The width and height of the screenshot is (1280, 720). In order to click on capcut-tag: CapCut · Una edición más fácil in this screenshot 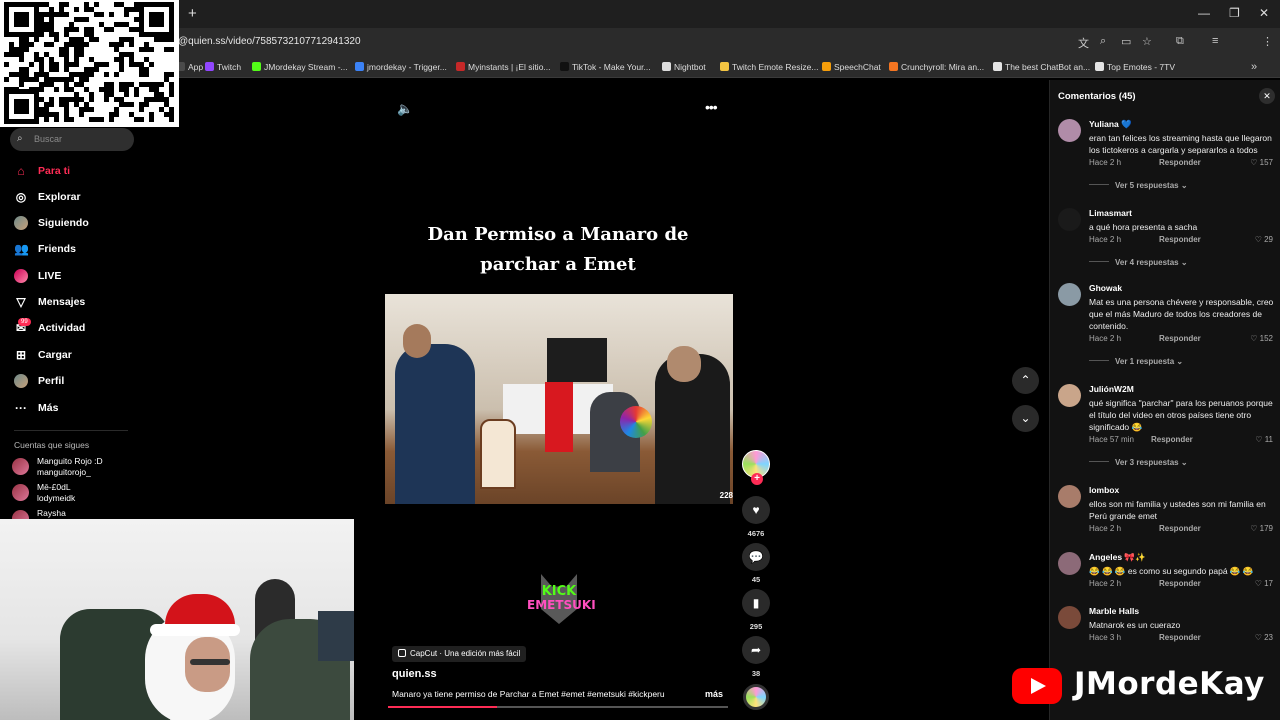, I will do `click(459, 654)`.